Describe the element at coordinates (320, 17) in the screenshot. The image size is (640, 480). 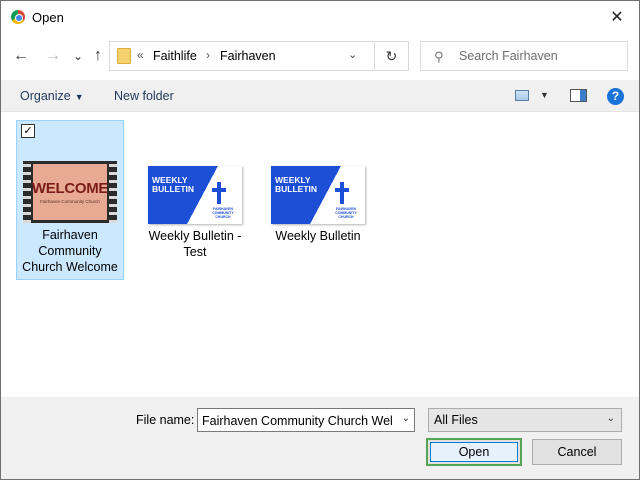
I see `title-bar: Open ✕` at that location.